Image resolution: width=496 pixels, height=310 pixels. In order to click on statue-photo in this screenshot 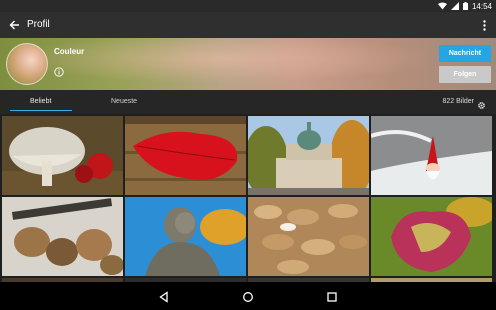, I will do `click(185, 236)`.